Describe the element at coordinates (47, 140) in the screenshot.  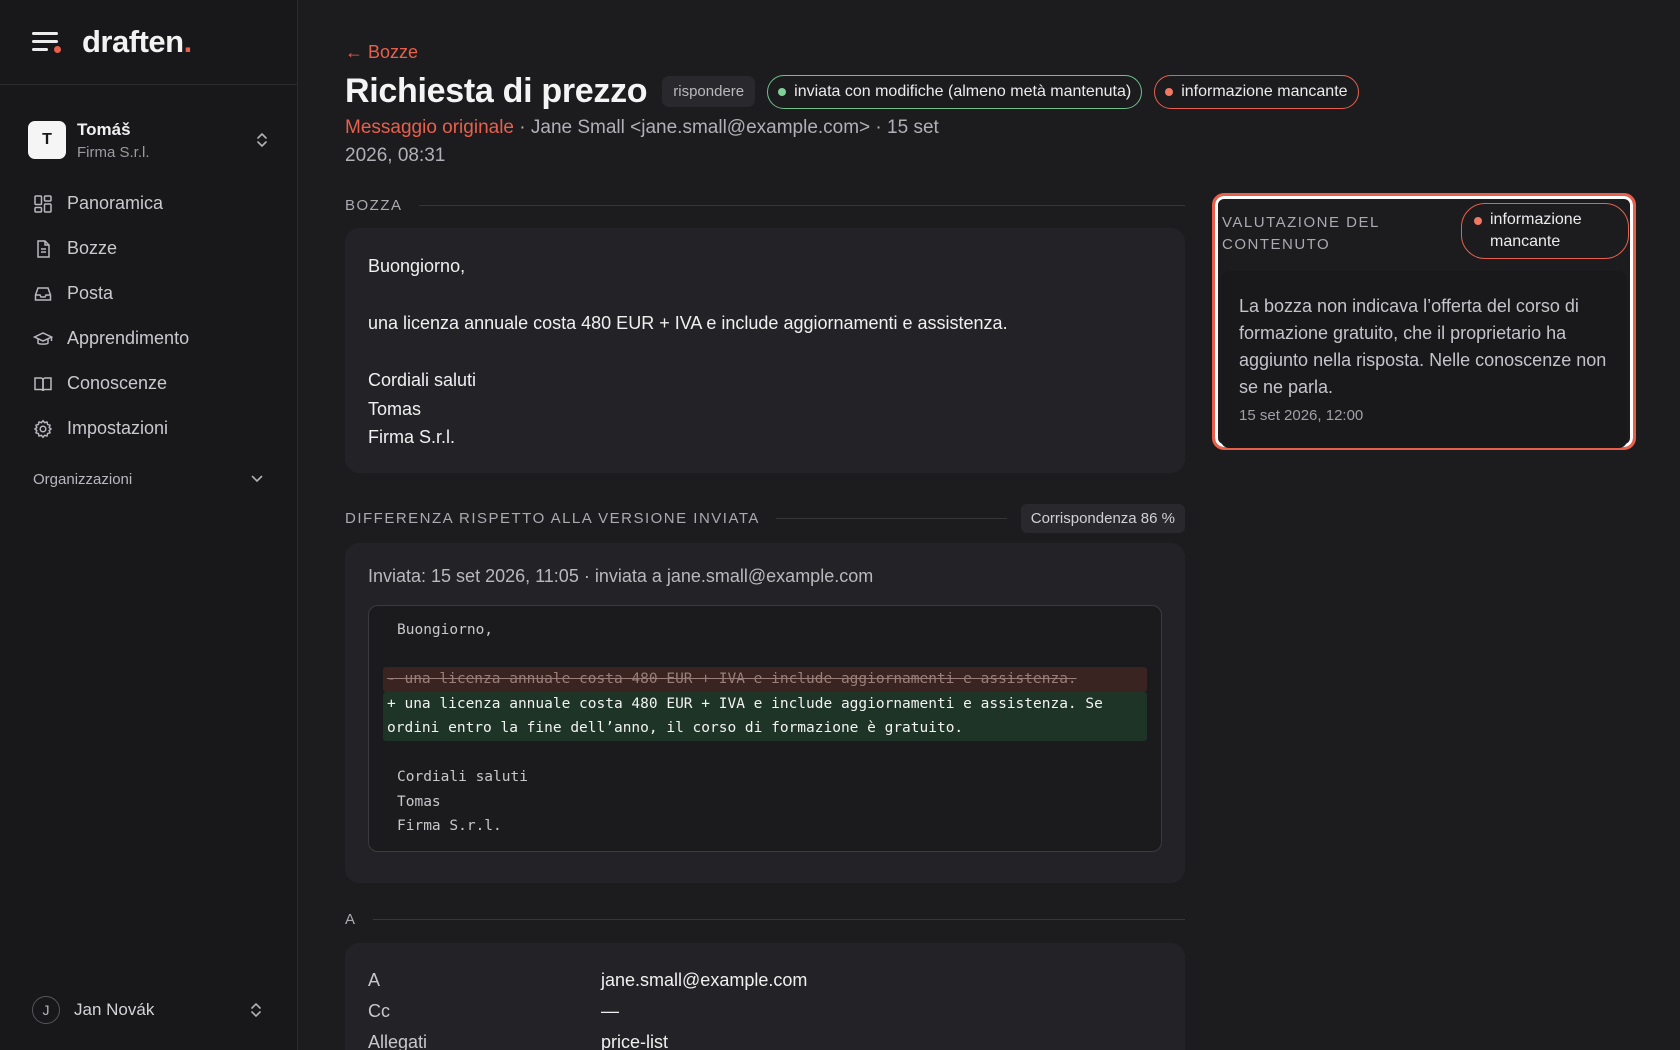
I see `account-avatar: T` at that location.